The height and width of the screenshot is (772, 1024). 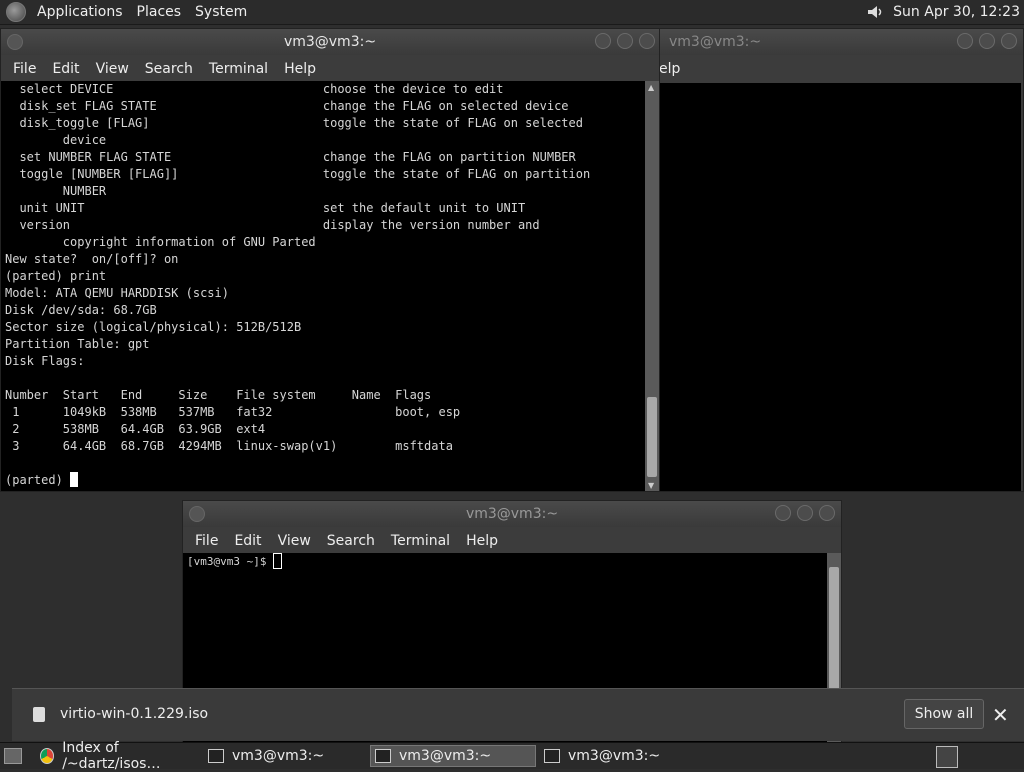 What do you see at coordinates (651, 87) in the screenshot?
I see `scroll-up-arrow-icon: ▲` at bounding box center [651, 87].